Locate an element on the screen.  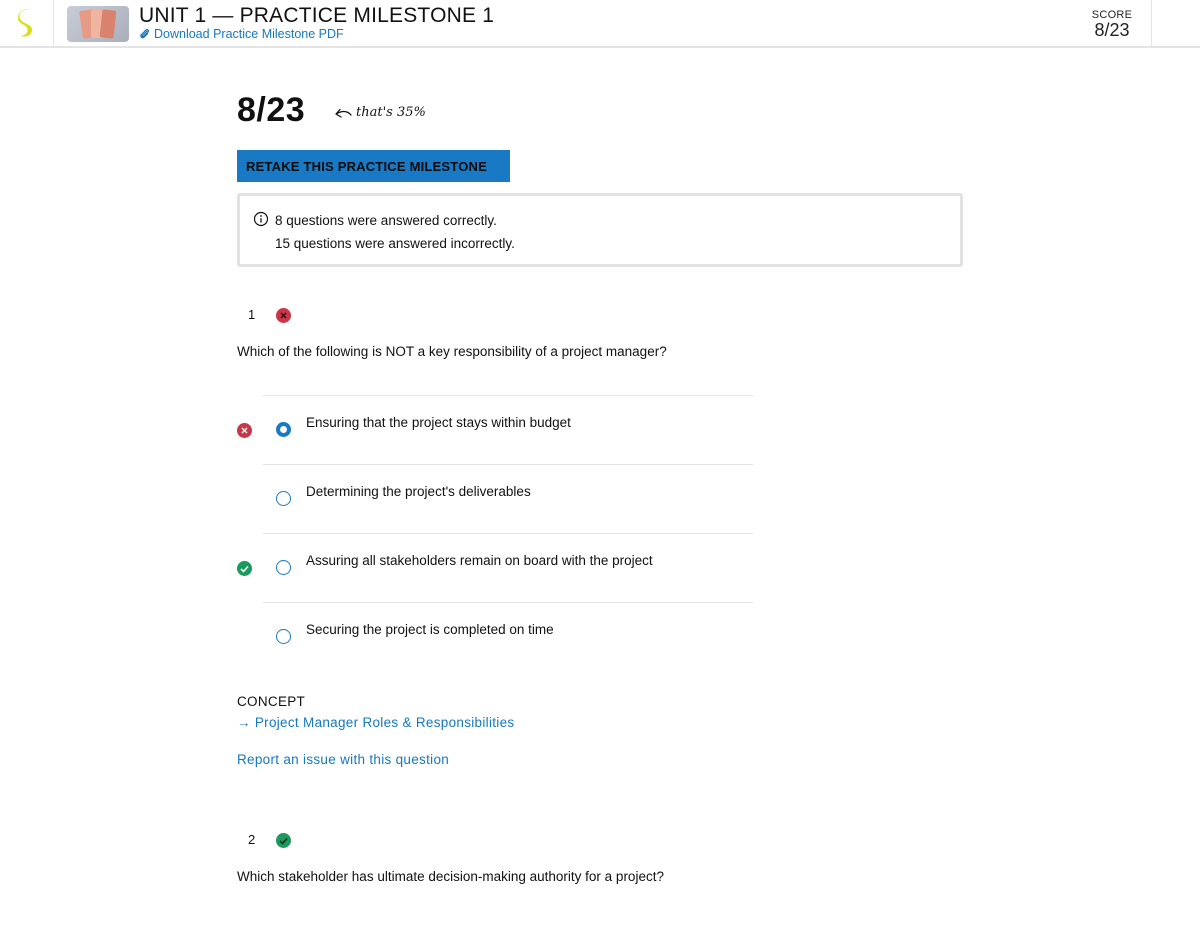
answer-option: Determining the project's deliverables is located at coordinates (508, 498).